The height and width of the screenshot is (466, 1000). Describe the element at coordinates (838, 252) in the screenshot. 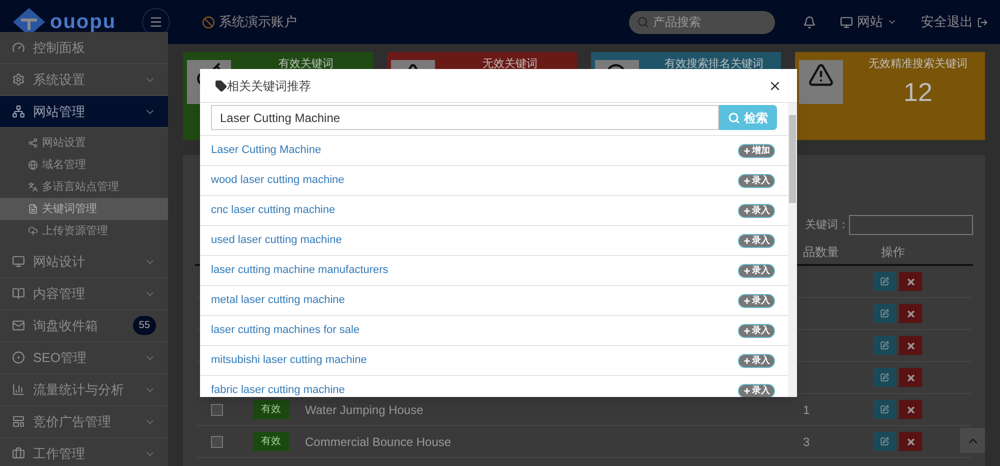

I see `column-header: 品数量` at that location.